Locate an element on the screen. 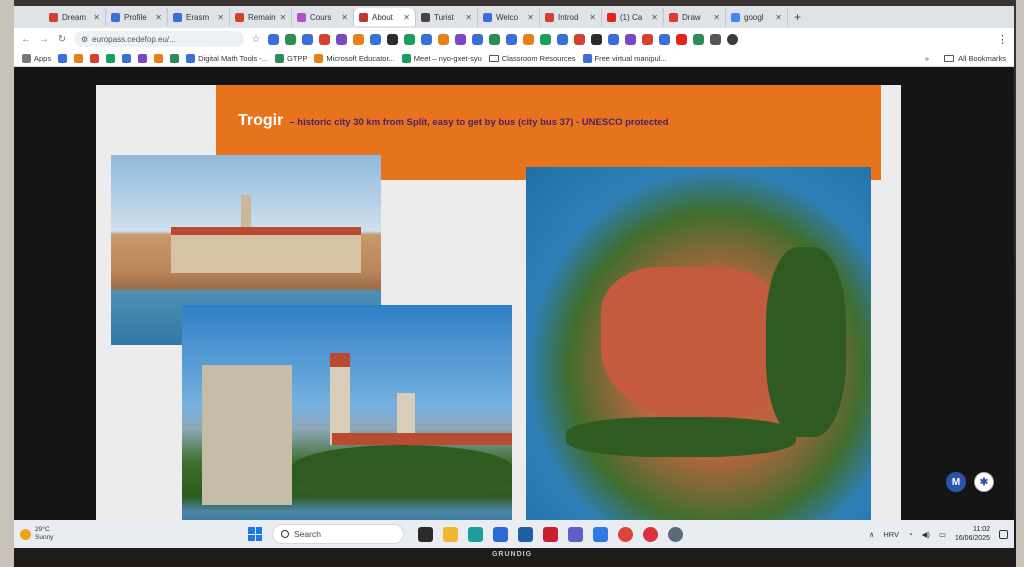  browser-tab: Remain ✕ is located at coordinates (261, 17).